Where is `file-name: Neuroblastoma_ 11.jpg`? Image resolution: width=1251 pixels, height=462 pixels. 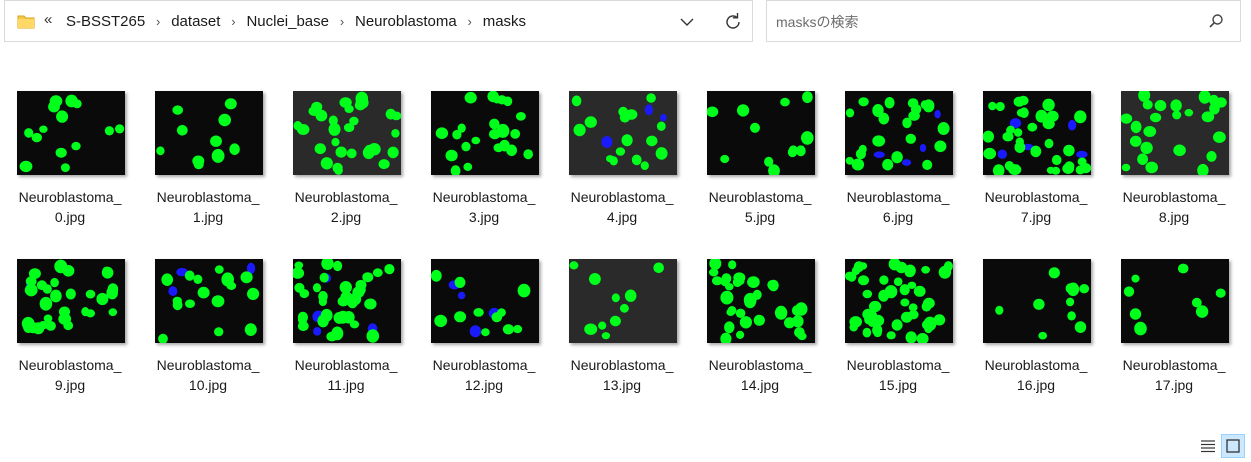 file-name: Neuroblastoma_ 11.jpg is located at coordinates (346, 375).